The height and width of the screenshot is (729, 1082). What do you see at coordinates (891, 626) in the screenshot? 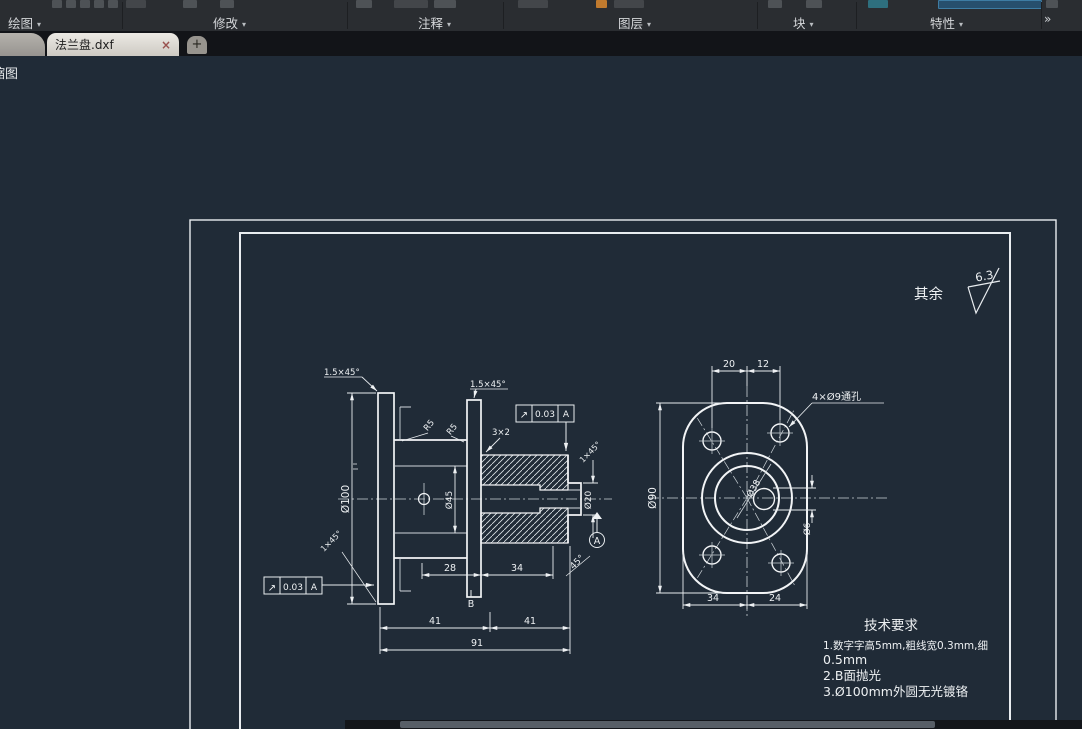
I see `tech-title: 技术要求` at bounding box center [891, 626].